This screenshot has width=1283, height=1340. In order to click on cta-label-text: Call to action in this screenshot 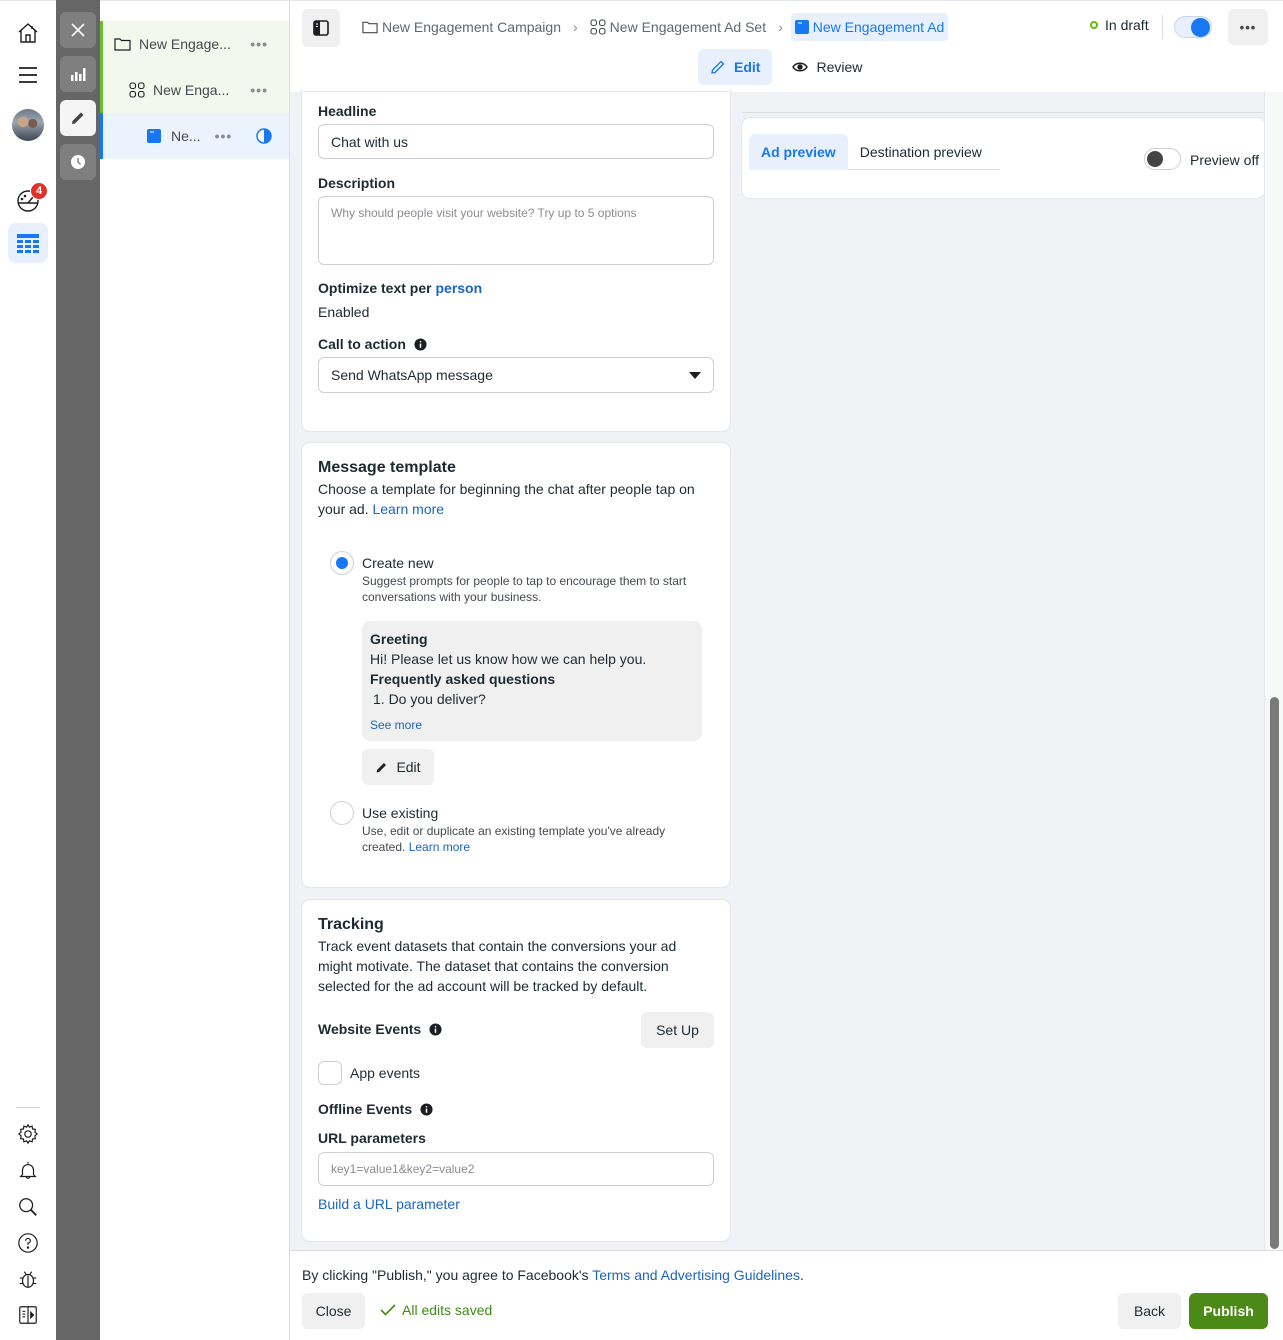, I will do `click(362, 344)`.